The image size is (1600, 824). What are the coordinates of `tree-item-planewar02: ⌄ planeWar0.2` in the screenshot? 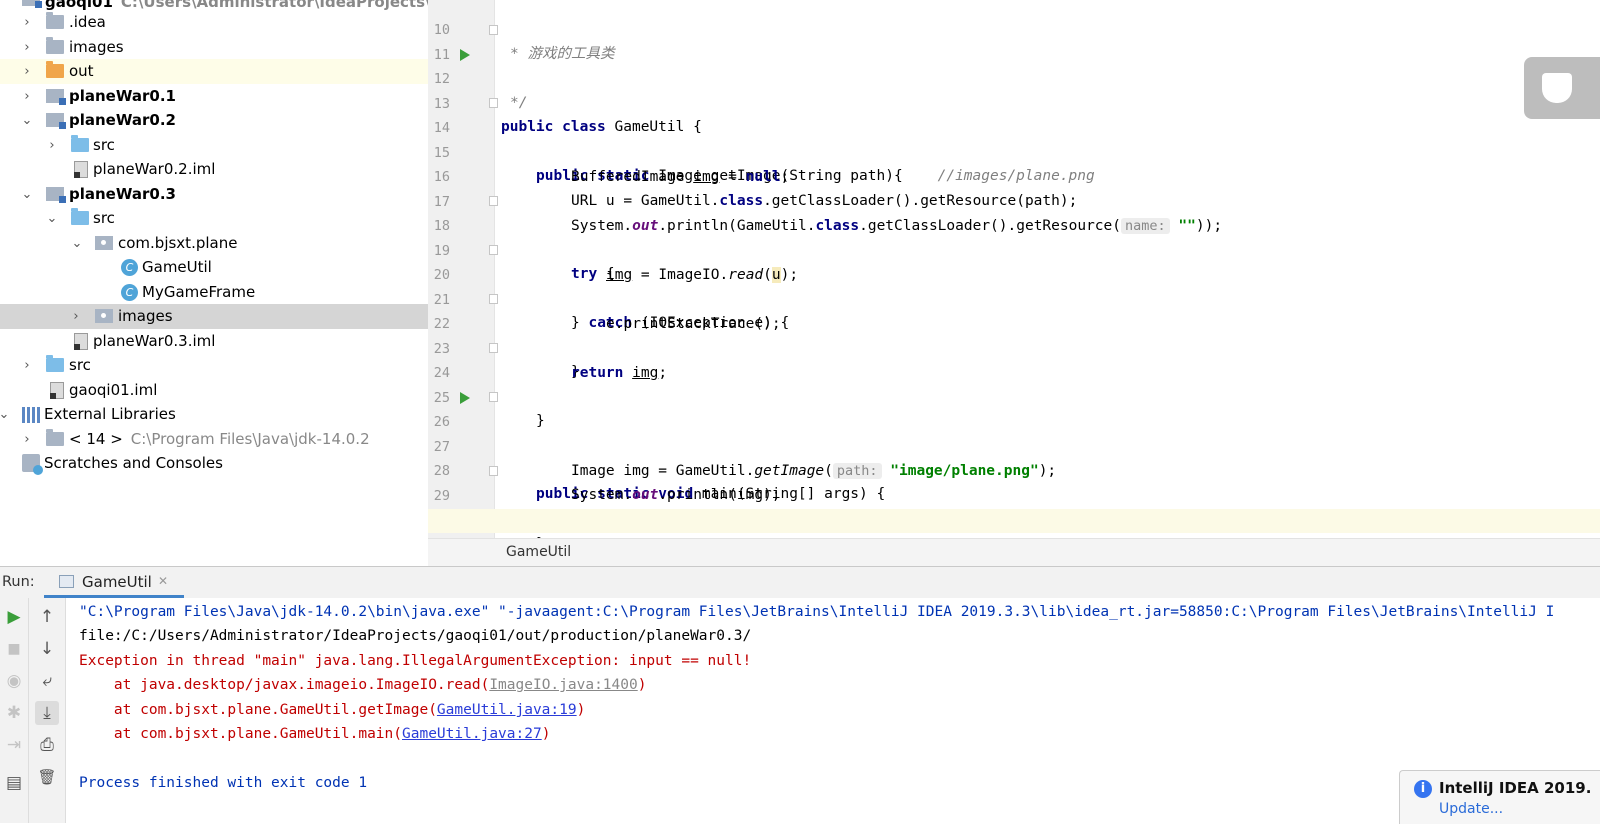 It's located at (217, 120).